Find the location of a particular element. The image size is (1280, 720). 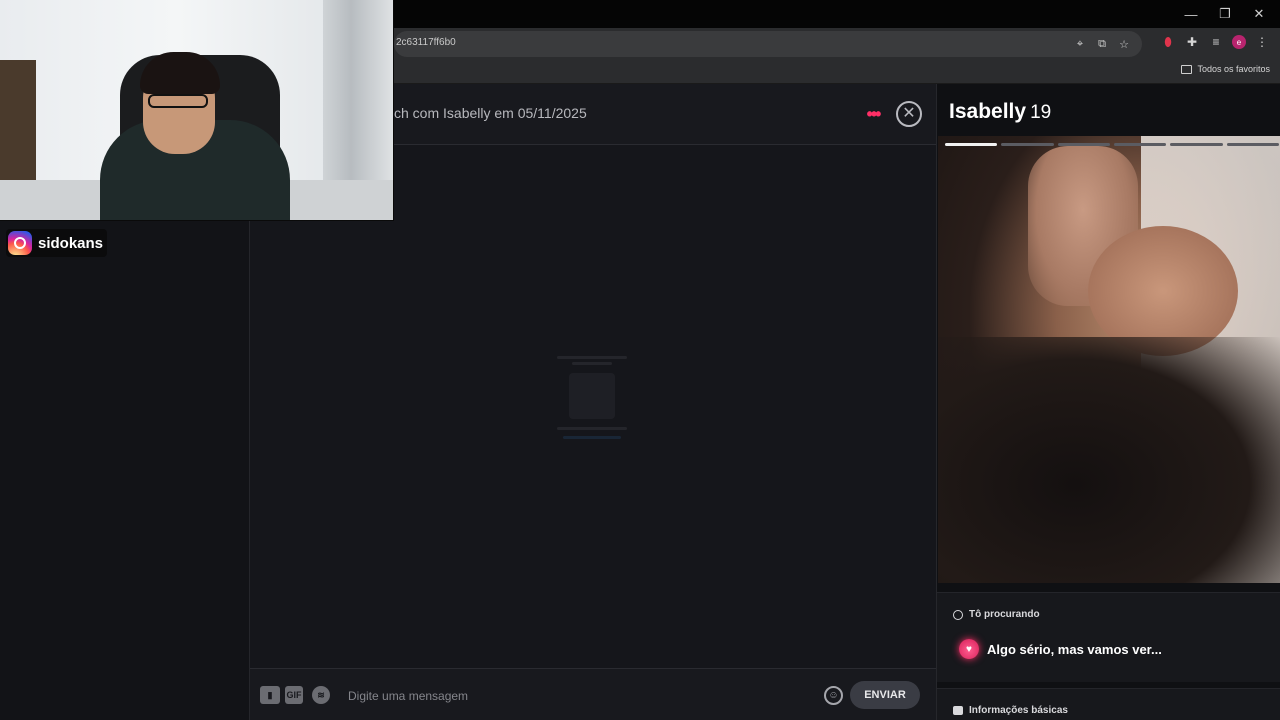

address-bar: 2c63117ff6b0 ⌖ ⧉ ☆ is located at coordinates (768, 44).